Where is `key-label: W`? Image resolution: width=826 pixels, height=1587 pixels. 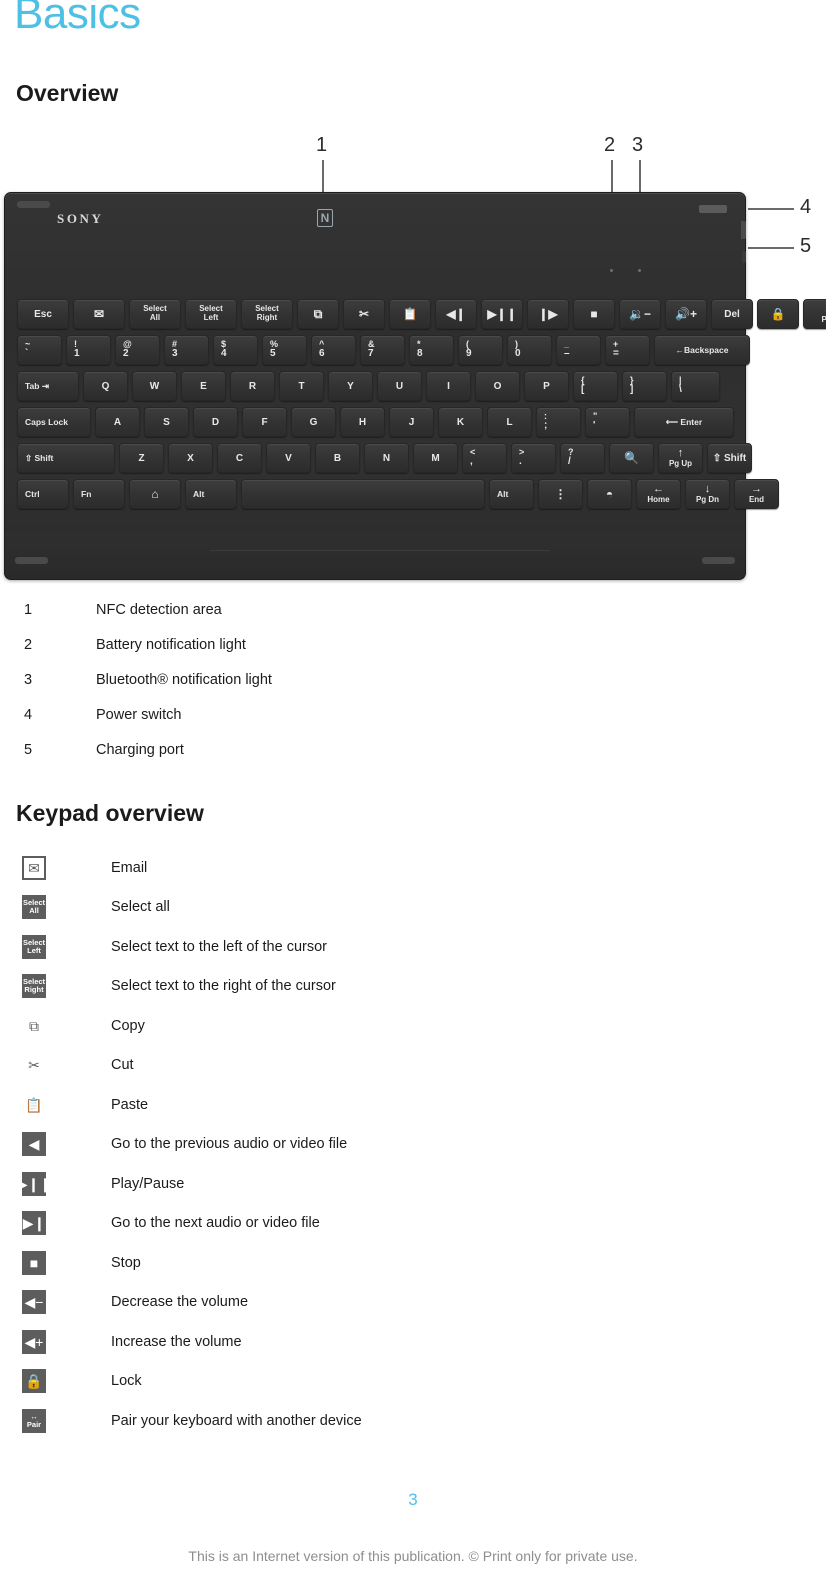 key-label: W is located at coordinates (154, 386).